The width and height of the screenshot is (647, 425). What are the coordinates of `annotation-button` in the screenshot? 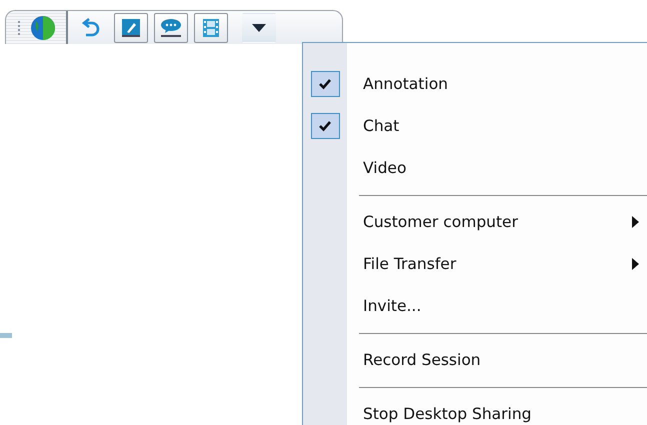 It's located at (131, 27).